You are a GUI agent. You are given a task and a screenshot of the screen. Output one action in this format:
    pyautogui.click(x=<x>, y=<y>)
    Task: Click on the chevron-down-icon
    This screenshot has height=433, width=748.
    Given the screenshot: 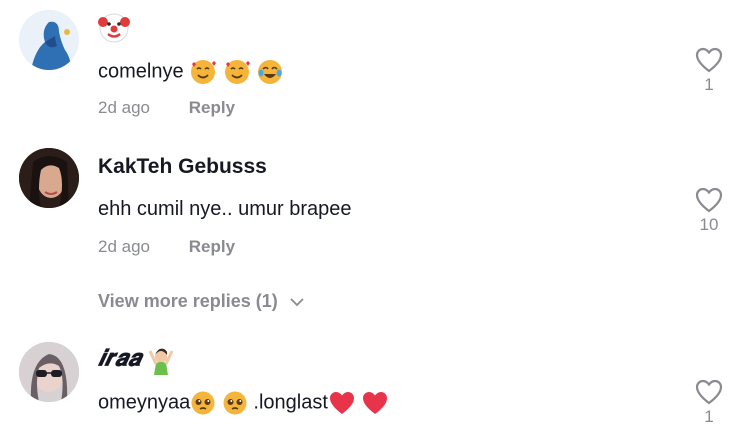 What is the action you would take?
    pyautogui.click(x=297, y=302)
    